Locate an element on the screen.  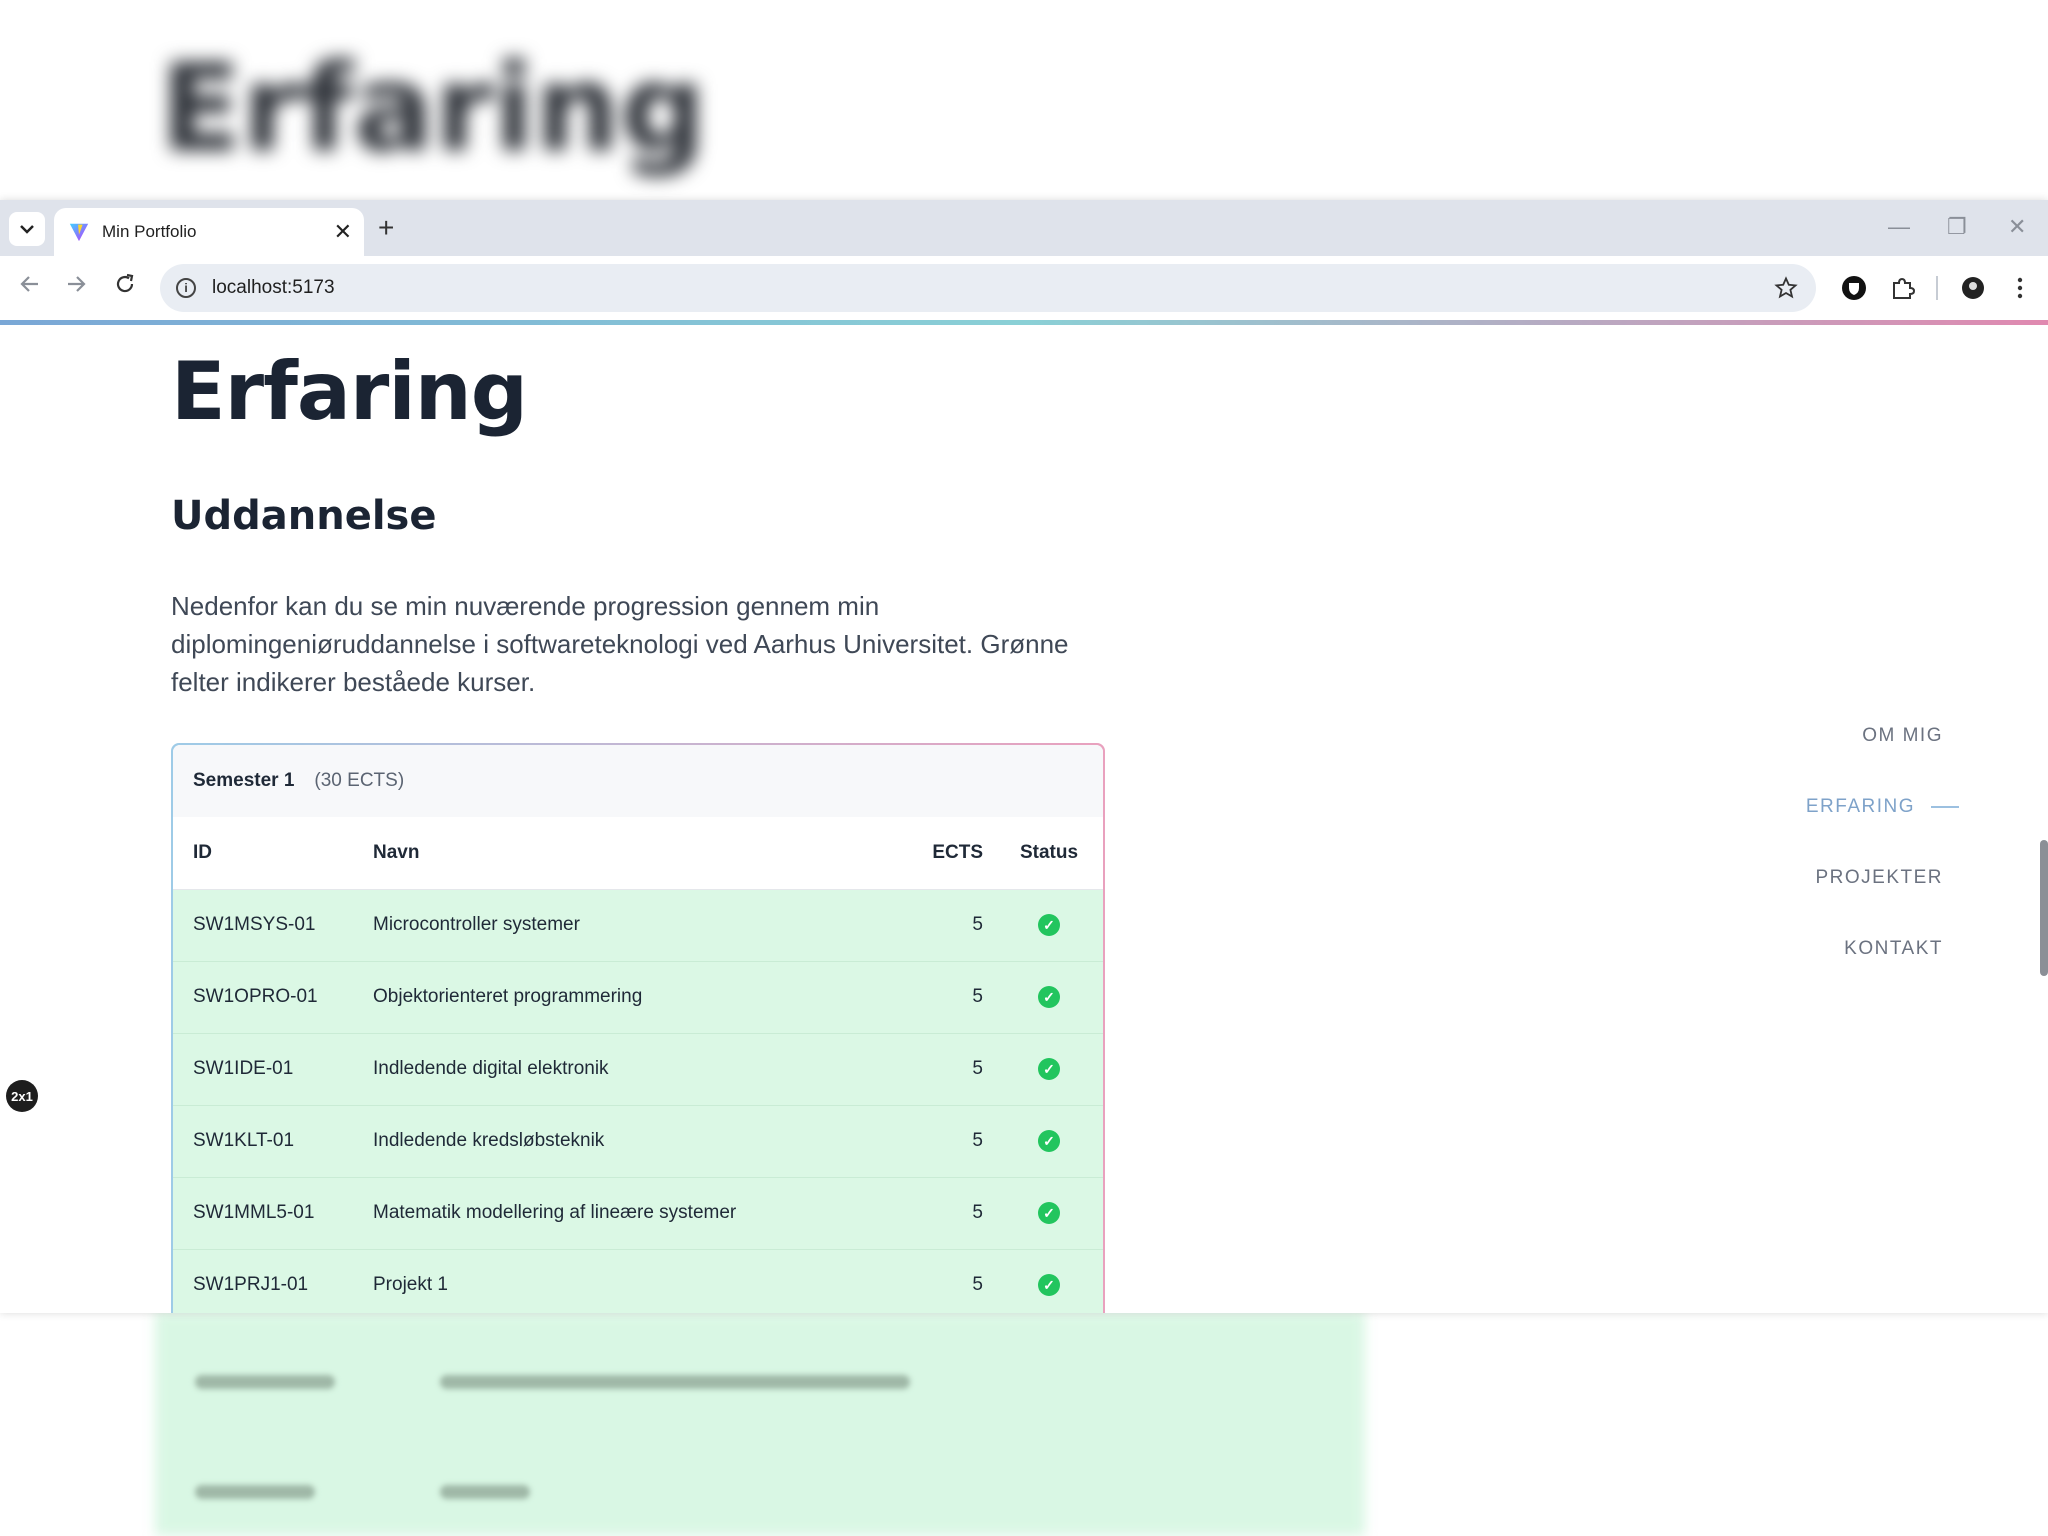
profile-avatar-icon is located at coordinates (1973, 288).